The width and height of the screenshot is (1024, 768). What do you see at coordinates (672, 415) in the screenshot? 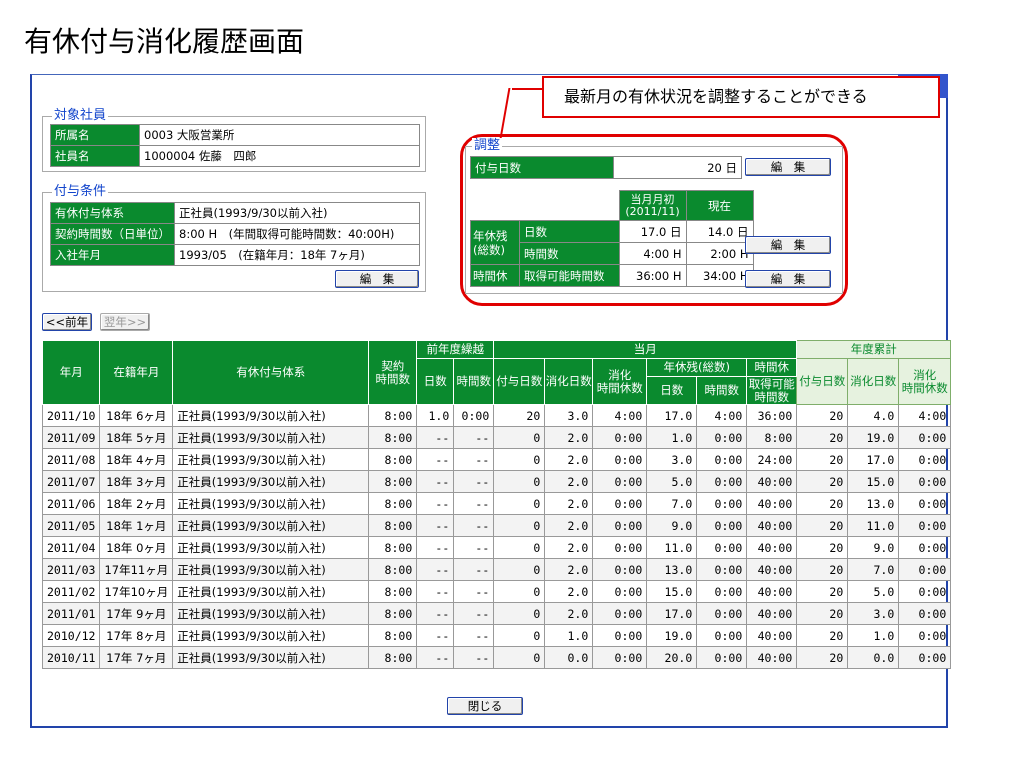
I see `table-cell: 17.0` at bounding box center [672, 415].